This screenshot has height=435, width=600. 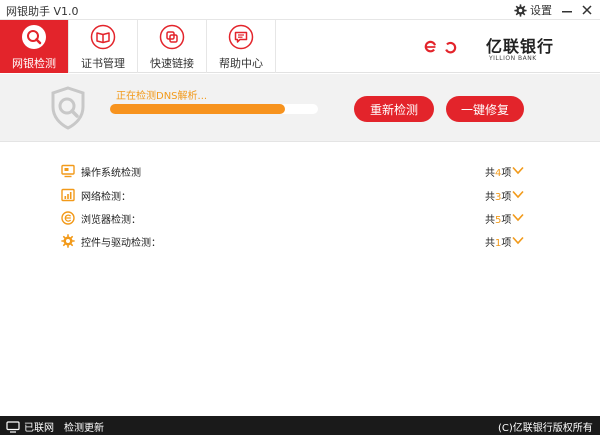 I want to click on check-label: 浏览器检测：, so click(x=111, y=220).